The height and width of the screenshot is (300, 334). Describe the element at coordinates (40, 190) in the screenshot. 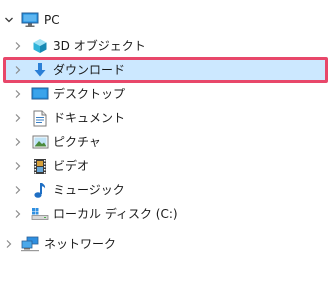

I see `music-note-icon` at that location.